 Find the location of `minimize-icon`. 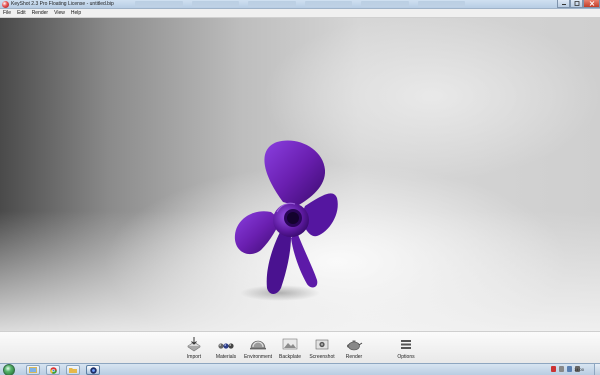

minimize-icon is located at coordinates (563, 4).